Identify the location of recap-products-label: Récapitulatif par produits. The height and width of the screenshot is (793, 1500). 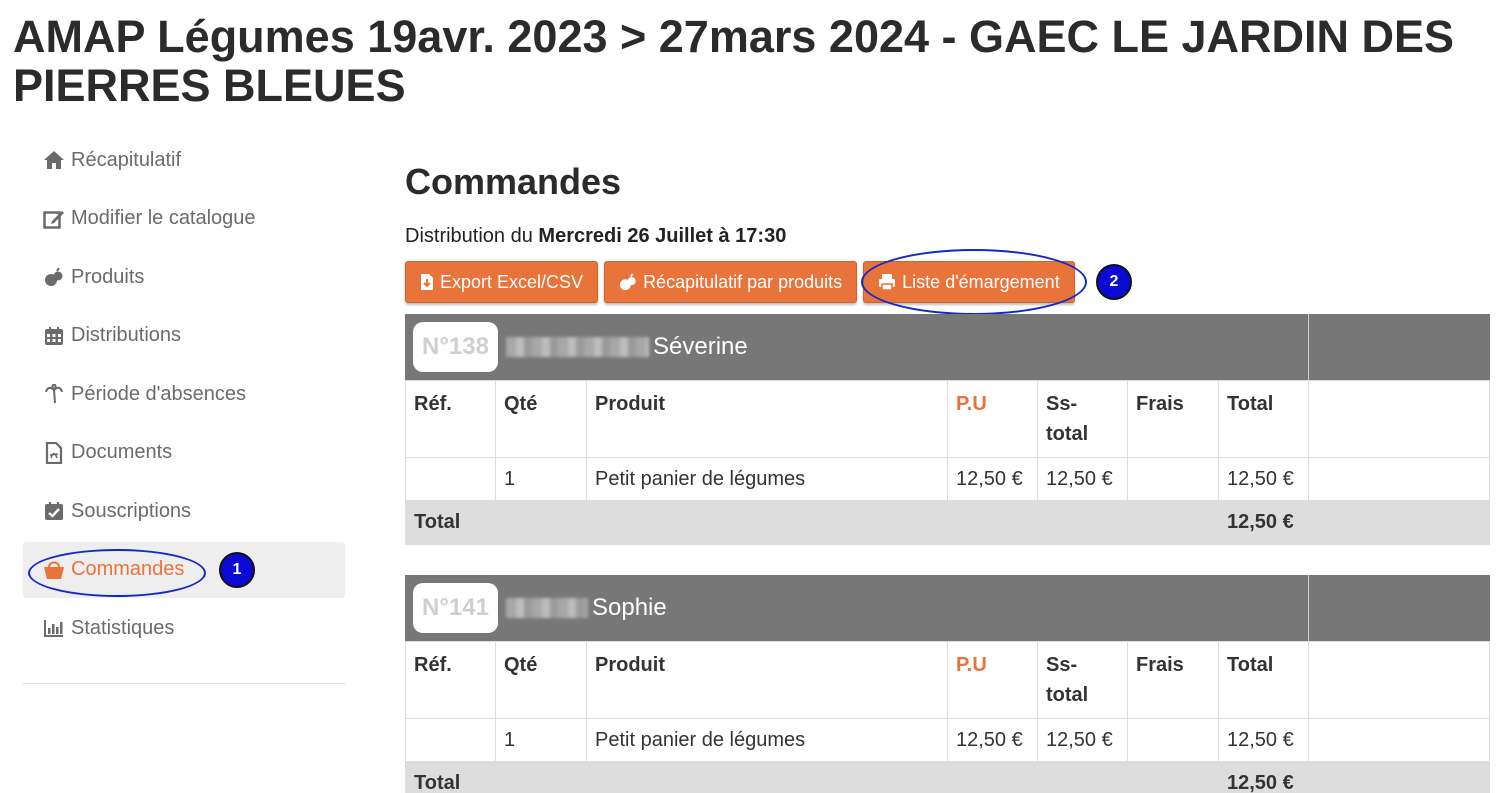
(743, 281).